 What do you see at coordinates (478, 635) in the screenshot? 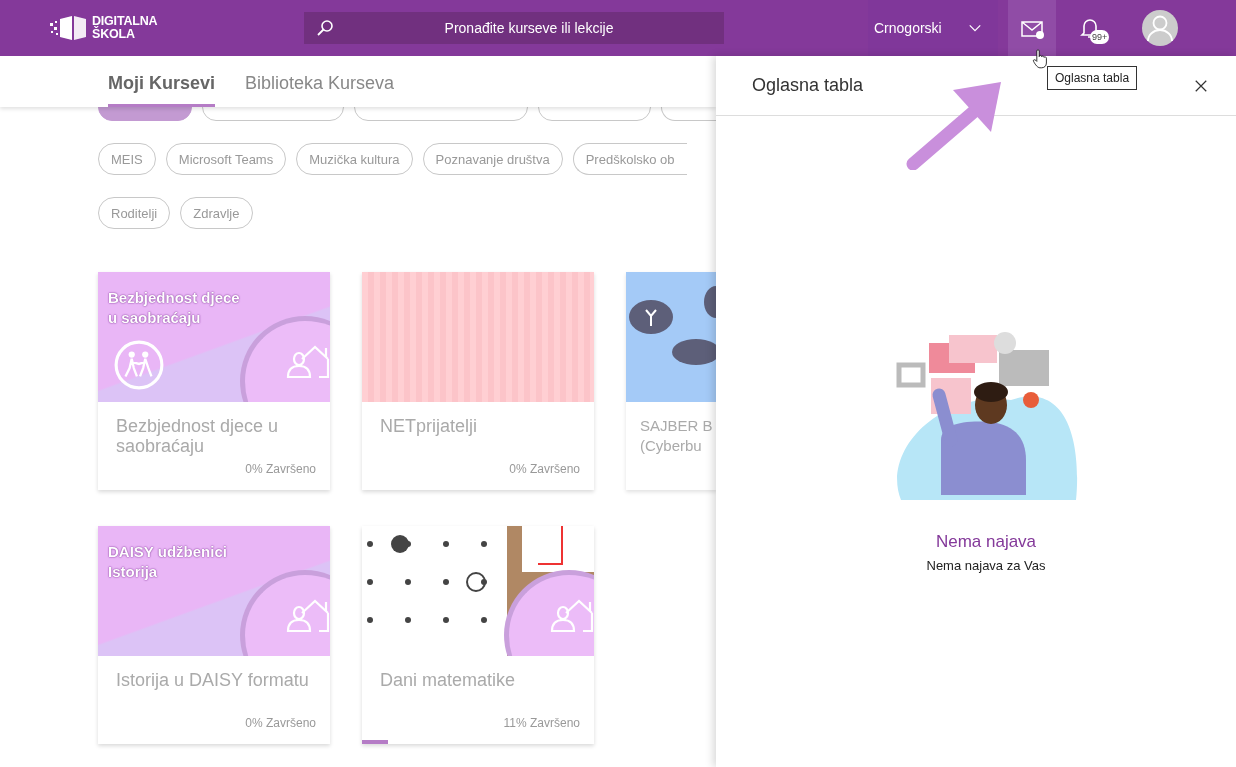
I see `course-card: Dani matematike 11% Završeno` at bounding box center [478, 635].